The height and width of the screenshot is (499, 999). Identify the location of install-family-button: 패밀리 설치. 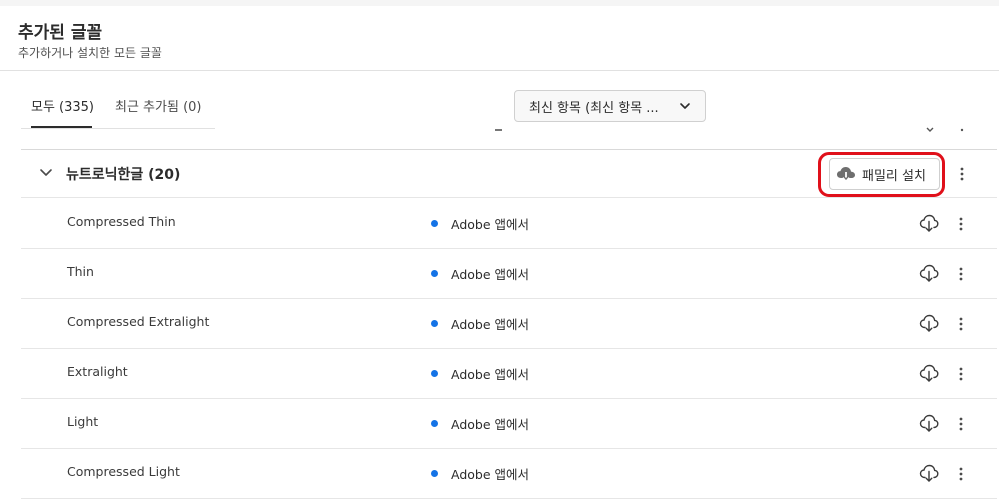
(884, 174).